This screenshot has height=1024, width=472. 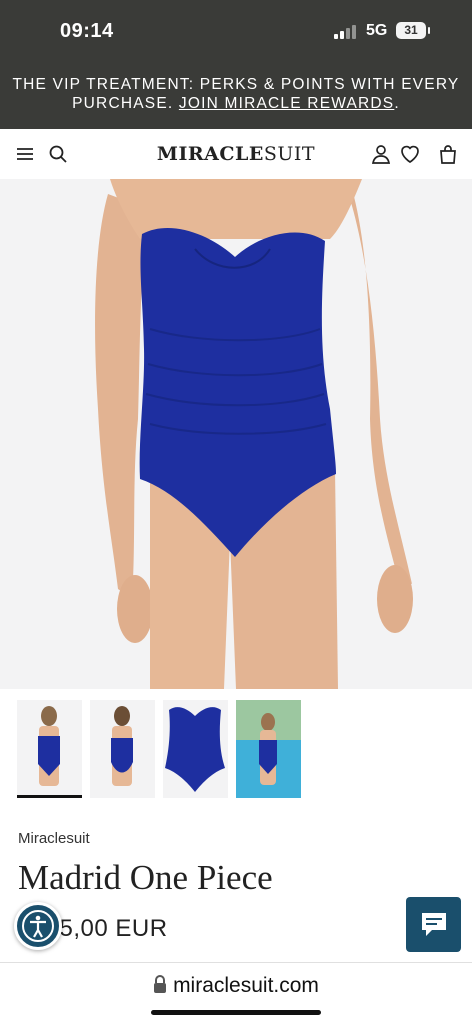 I want to click on chat-bubble-icon, so click(x=434, y=924).